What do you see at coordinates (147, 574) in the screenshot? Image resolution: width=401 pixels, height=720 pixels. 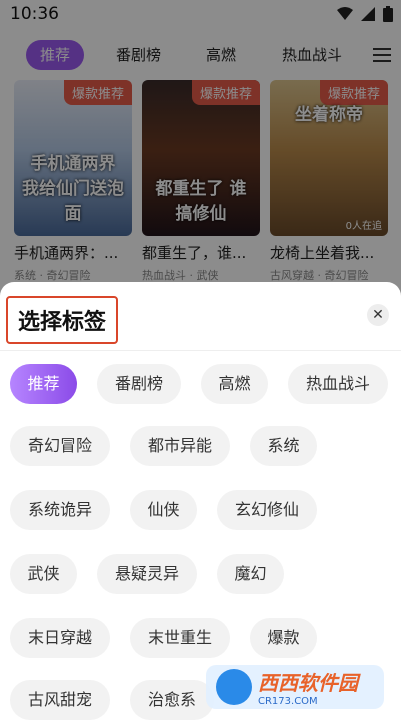 I see `tag-suspense-supernatural: 悬疑灵异` at bounding box center [147, 574].